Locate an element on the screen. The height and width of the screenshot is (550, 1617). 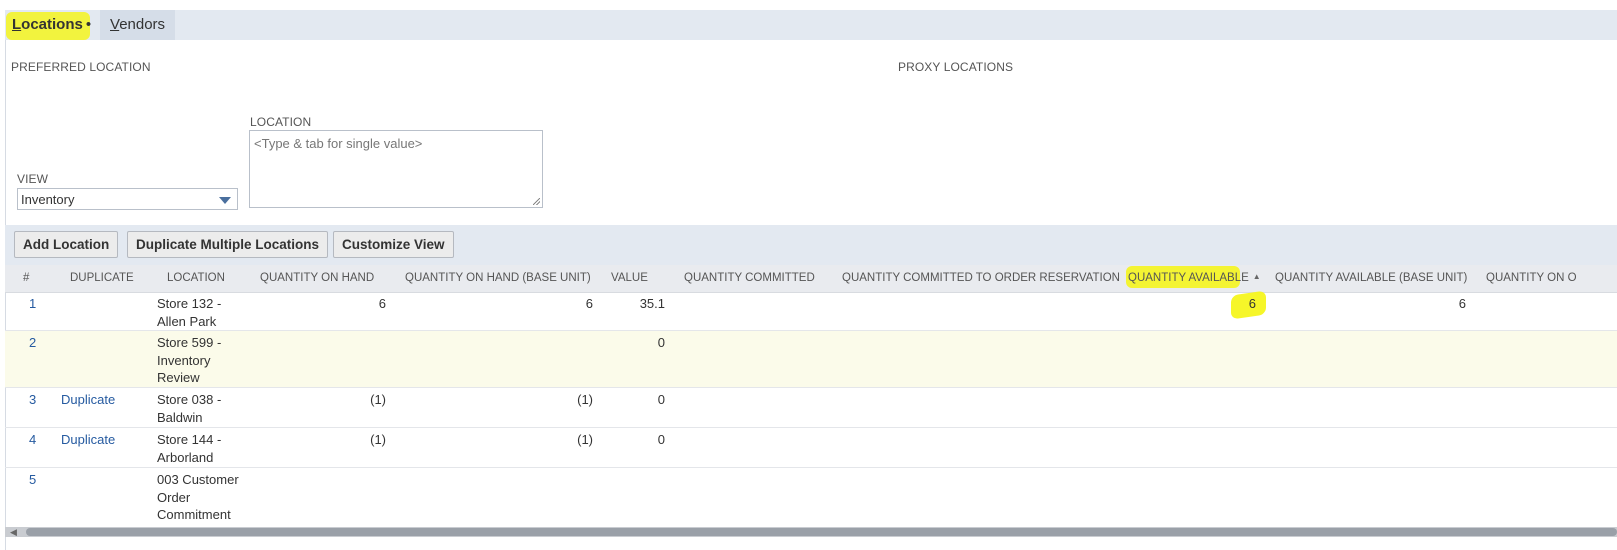
location-line: Review is located at coordinates (178, 377).